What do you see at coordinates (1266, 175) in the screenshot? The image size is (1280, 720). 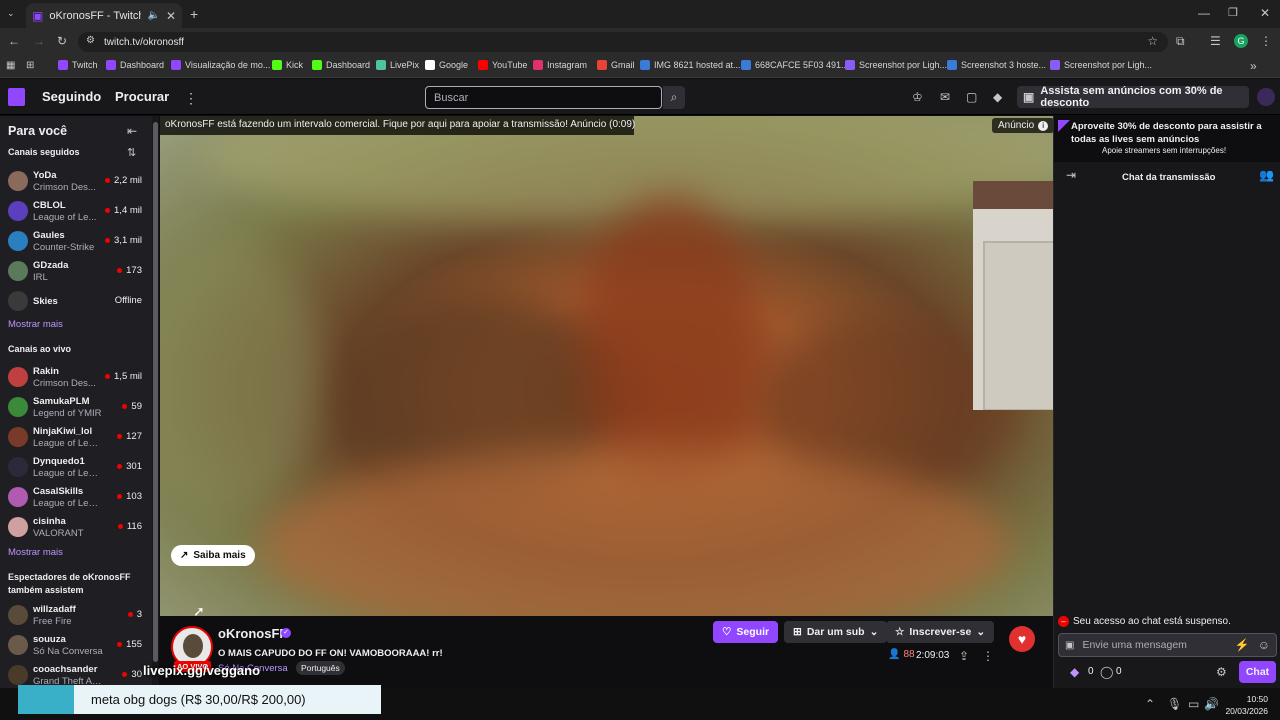 I see `community-icon: 👥` at bounding box center [1266, 175].